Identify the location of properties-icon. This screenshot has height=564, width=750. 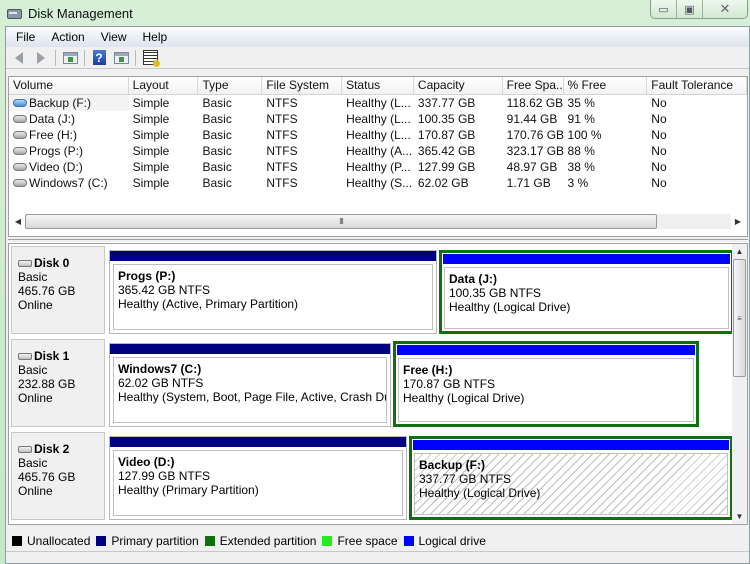
(151, 58).